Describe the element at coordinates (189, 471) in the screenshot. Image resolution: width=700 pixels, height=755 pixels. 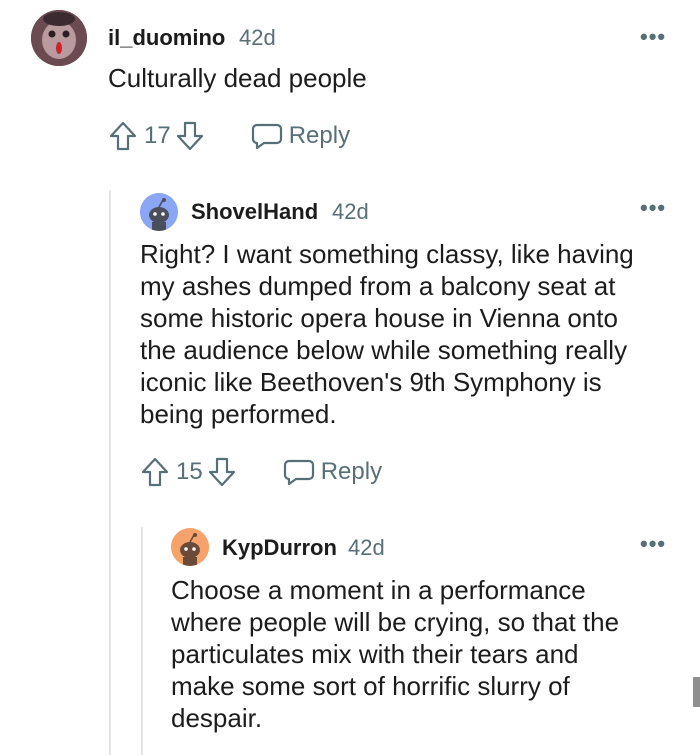
I see `vote-score: 15` at that location.